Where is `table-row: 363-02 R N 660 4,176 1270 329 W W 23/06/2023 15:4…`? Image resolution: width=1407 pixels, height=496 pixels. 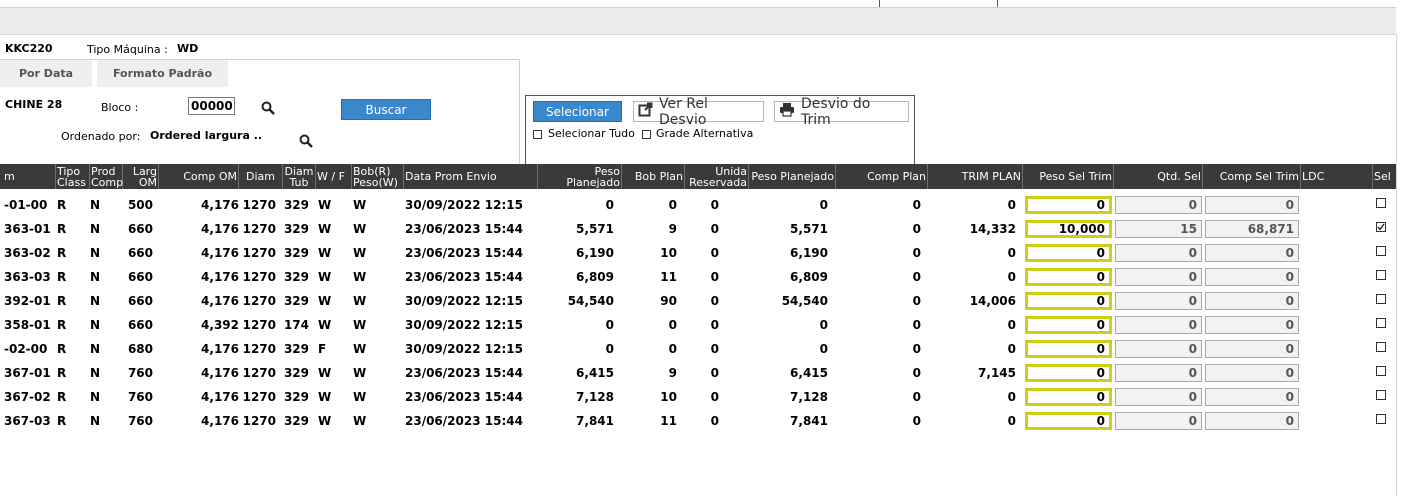
table-row: 363-02 R N 660 4,176 1270 329 W W 23/06/2023 15:4… is located at coordinates (698, 254).